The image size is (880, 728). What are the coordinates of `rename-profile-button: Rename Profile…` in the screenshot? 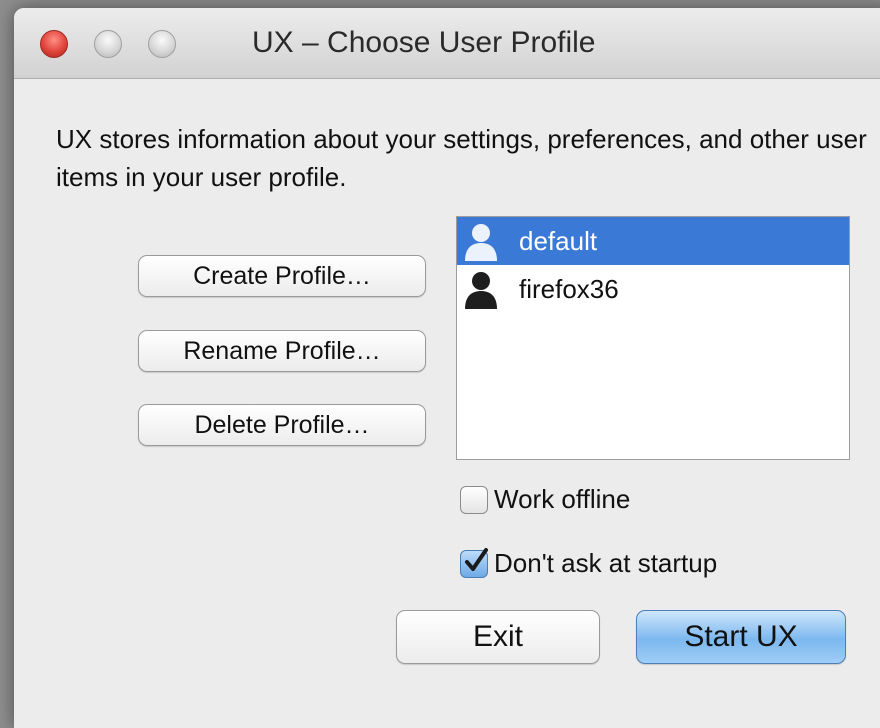 It's located at (282, 351).